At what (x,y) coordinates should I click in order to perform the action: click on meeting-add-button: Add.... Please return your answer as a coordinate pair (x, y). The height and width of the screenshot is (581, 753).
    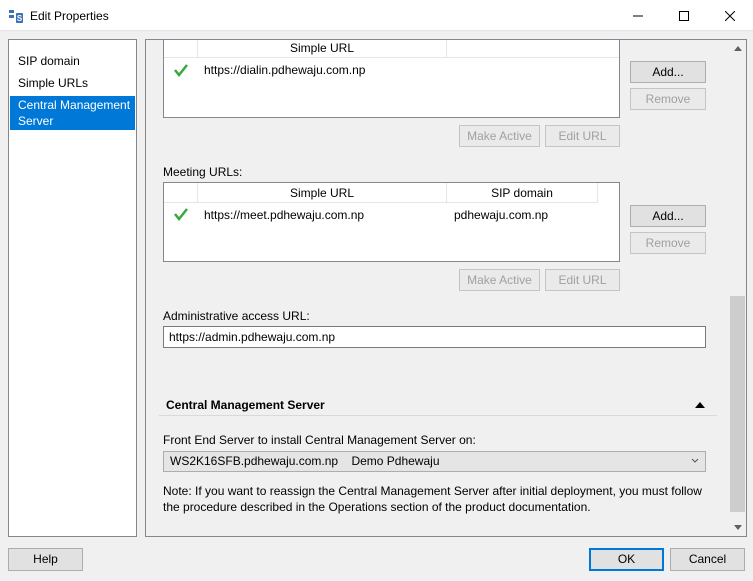
    Looking at the image, I should click on (668, 216).